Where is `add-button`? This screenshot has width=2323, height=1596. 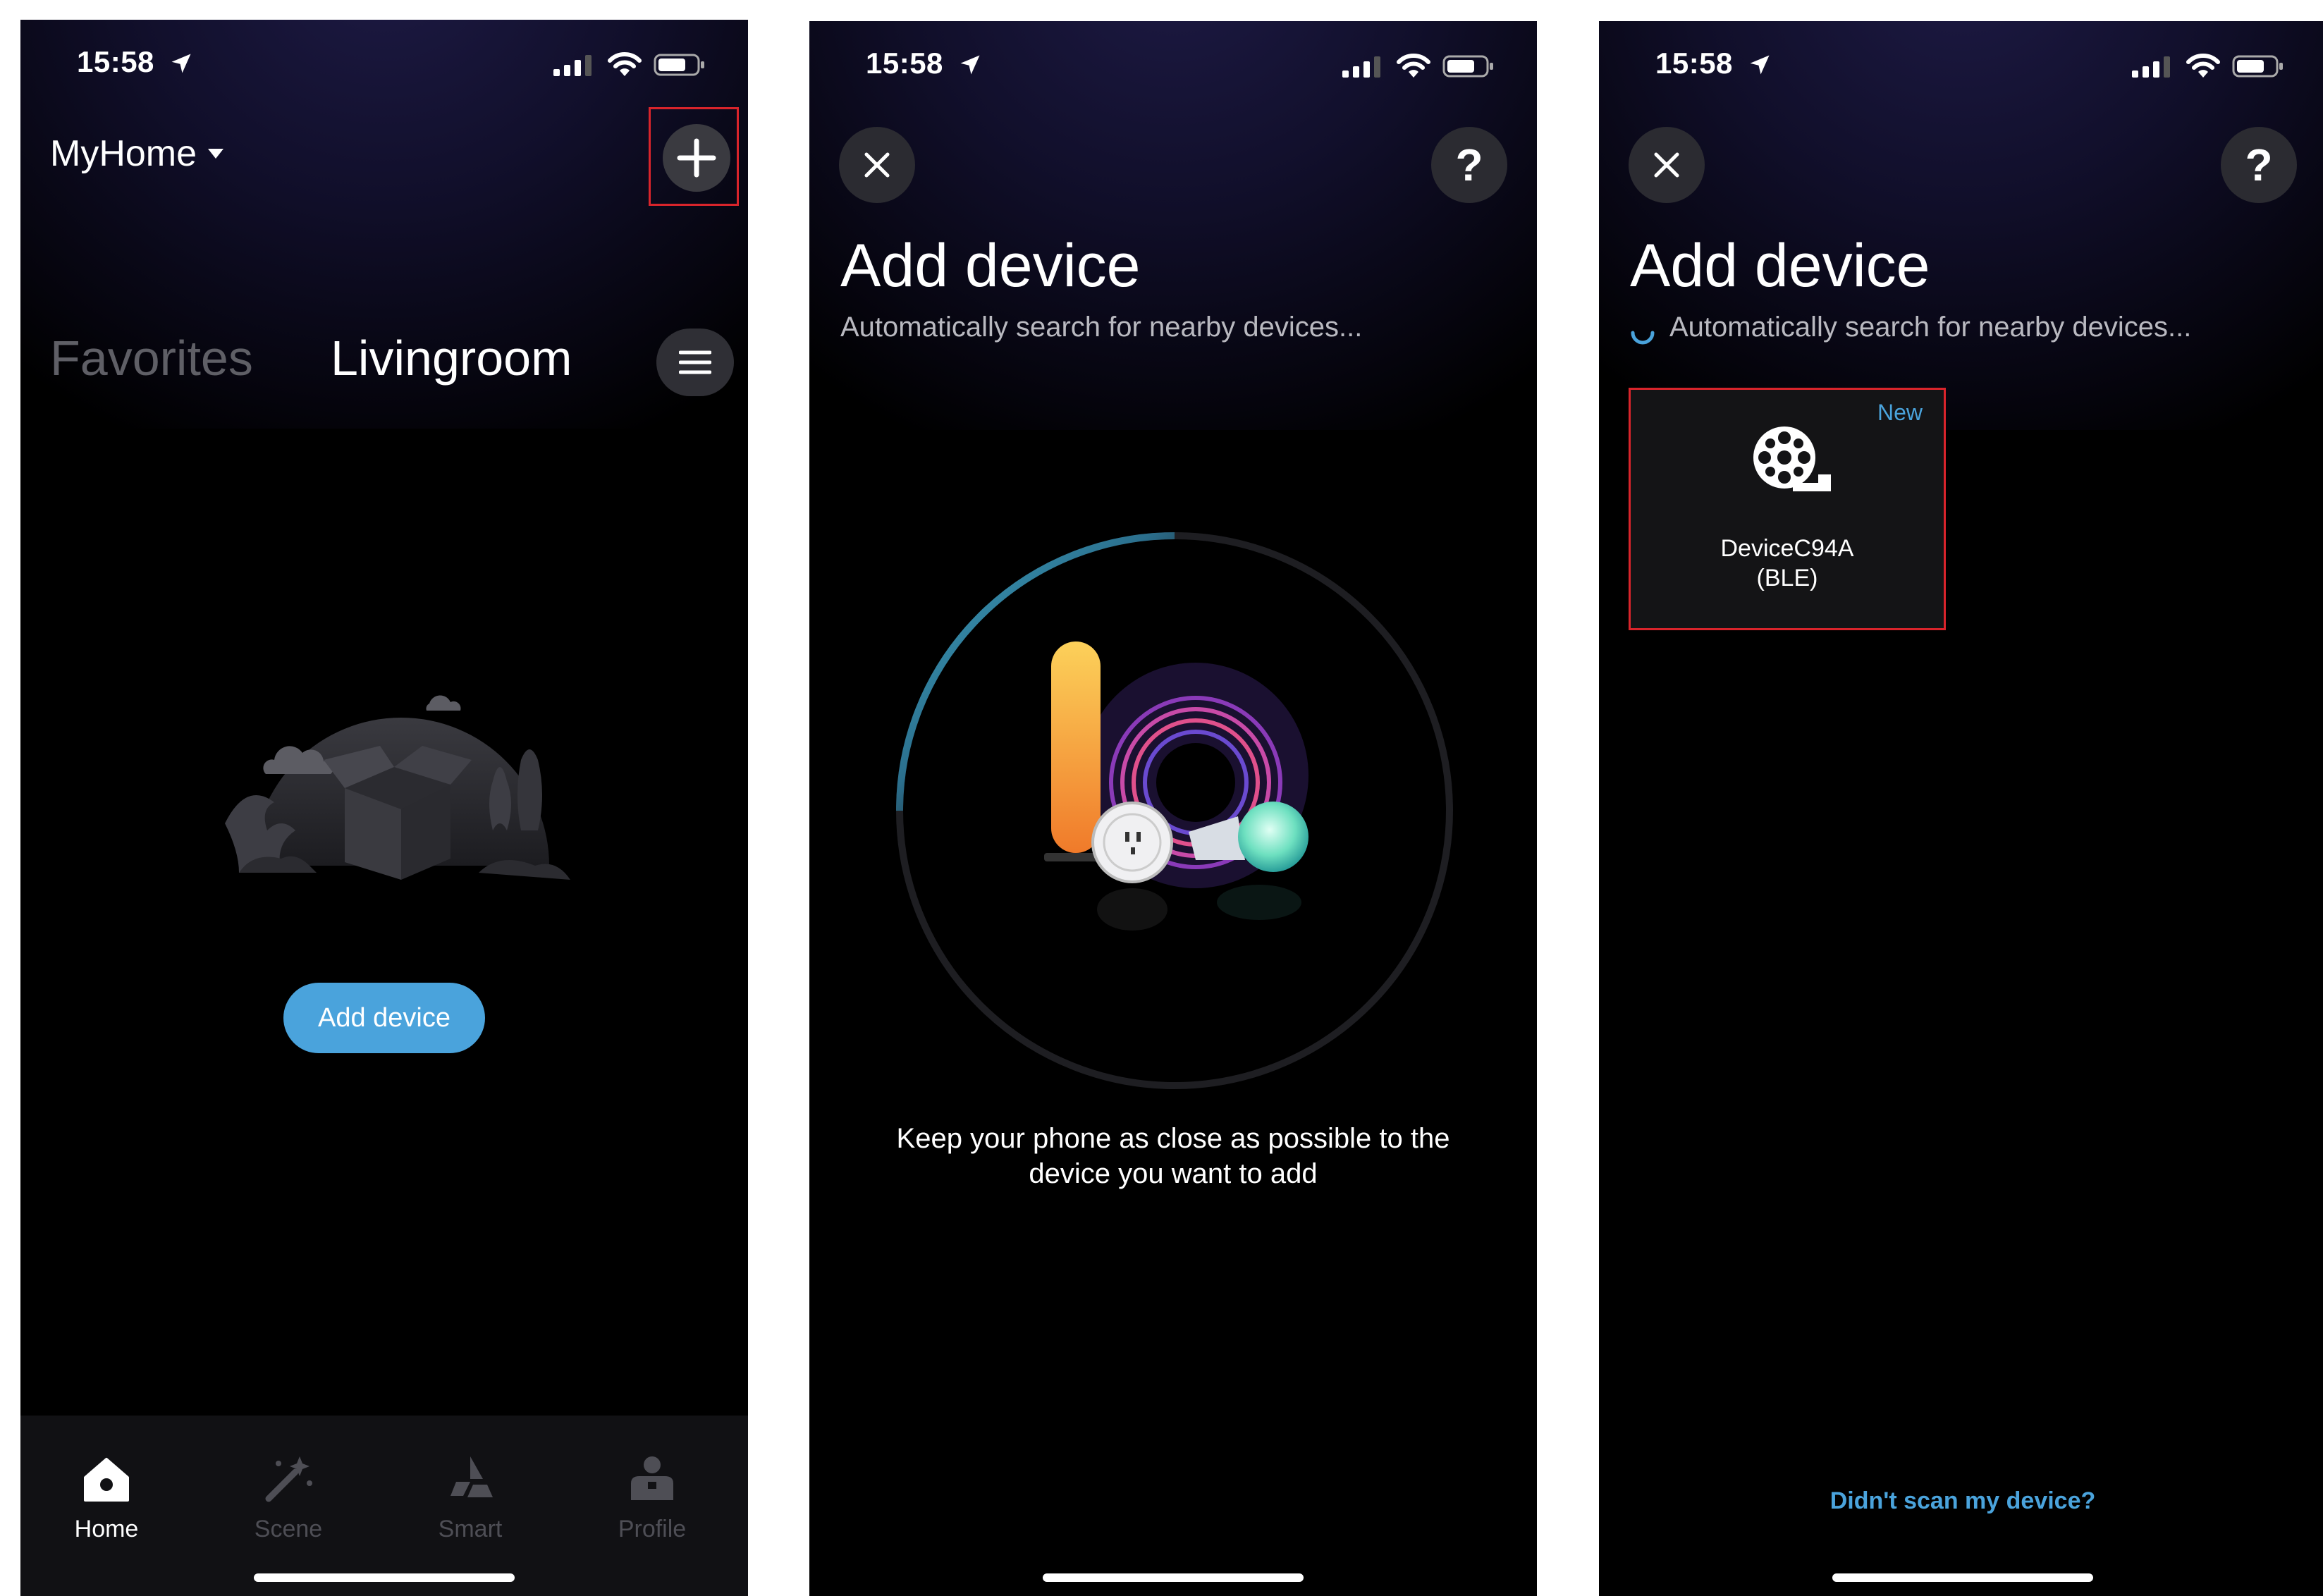 add-button is located at coordinates (696, 158).